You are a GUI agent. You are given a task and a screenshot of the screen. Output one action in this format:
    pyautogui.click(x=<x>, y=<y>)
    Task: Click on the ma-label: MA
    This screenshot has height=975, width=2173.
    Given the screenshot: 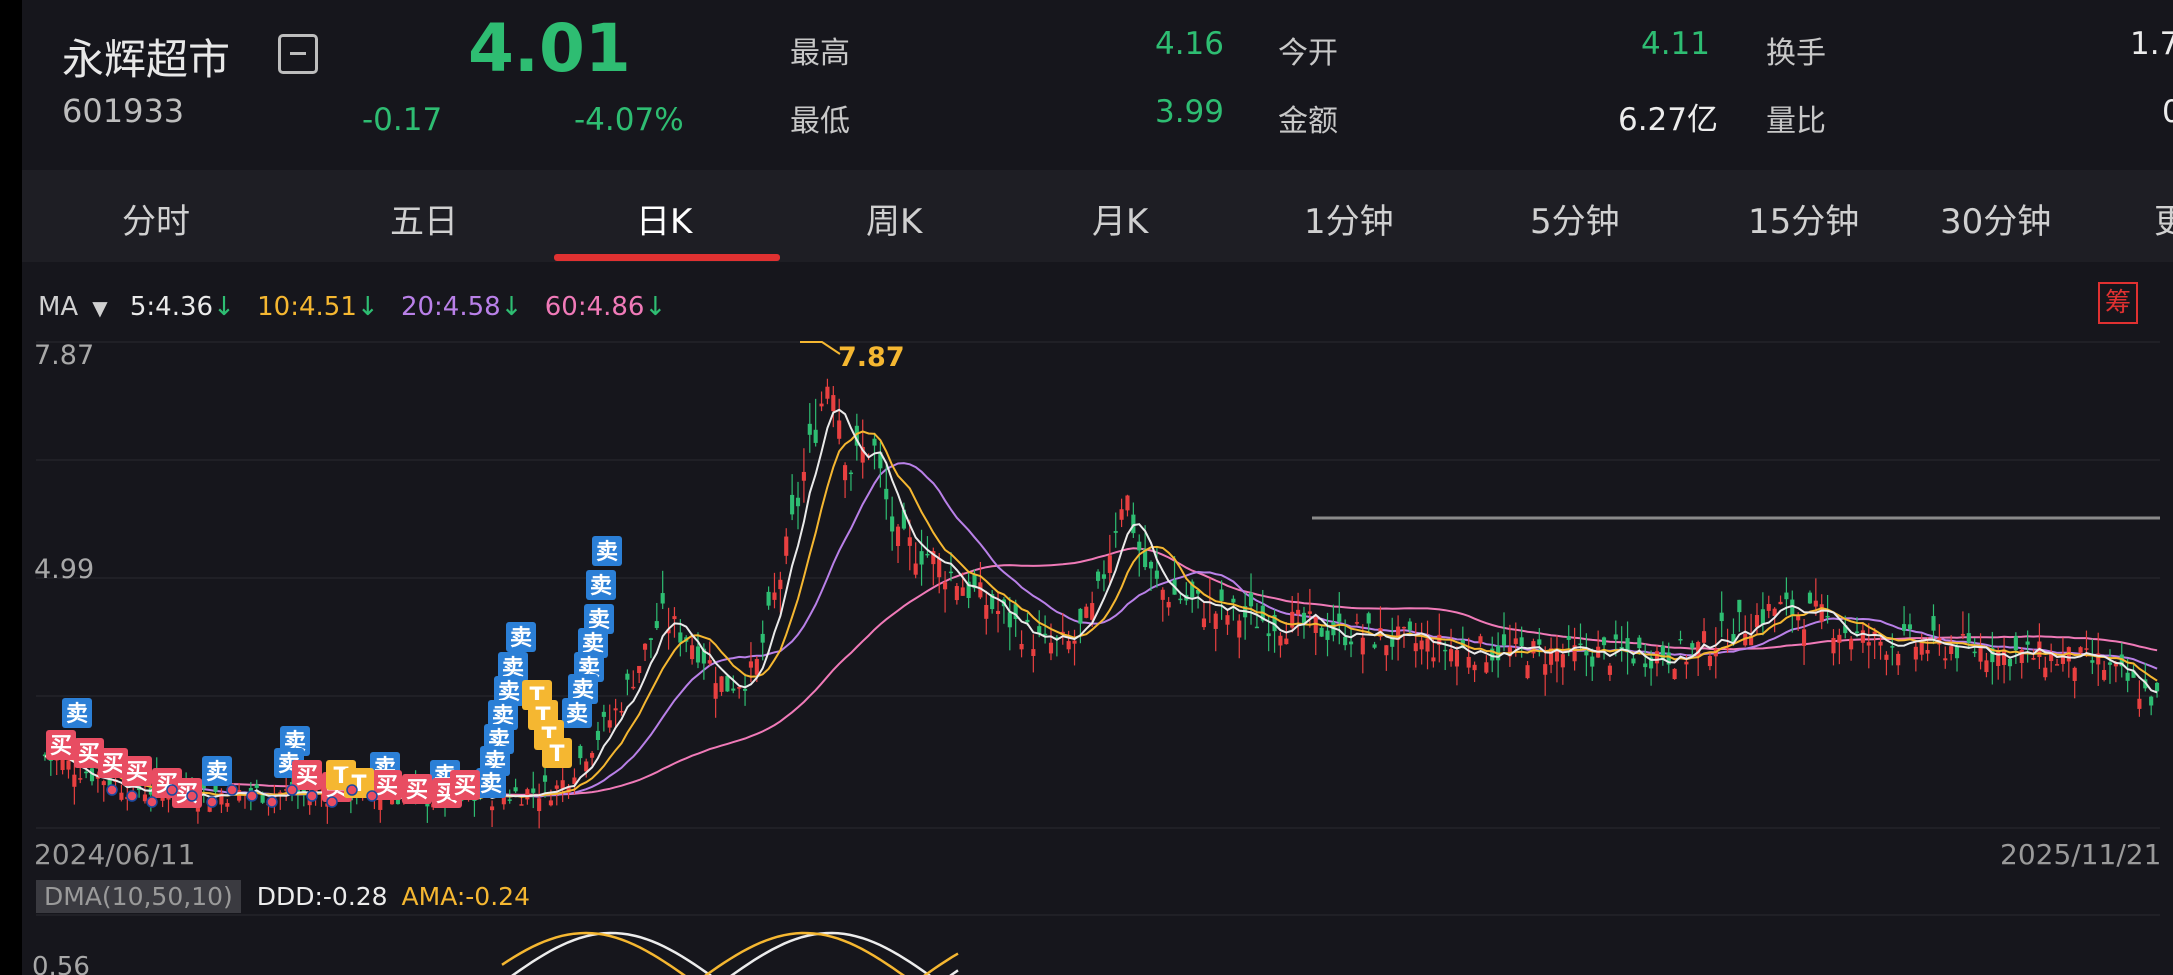 What is the action you would take?
    pyautogui.click(x=58, y=307)
    